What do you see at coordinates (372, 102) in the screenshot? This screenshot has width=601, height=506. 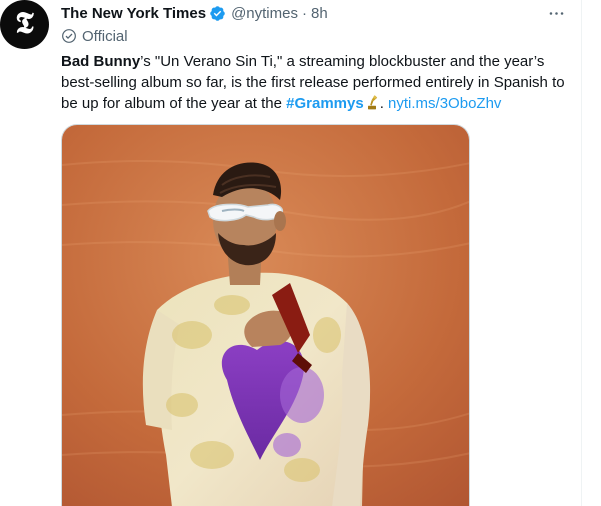 I see `trophy-emoji-icon` at bounding box center [372, 102].